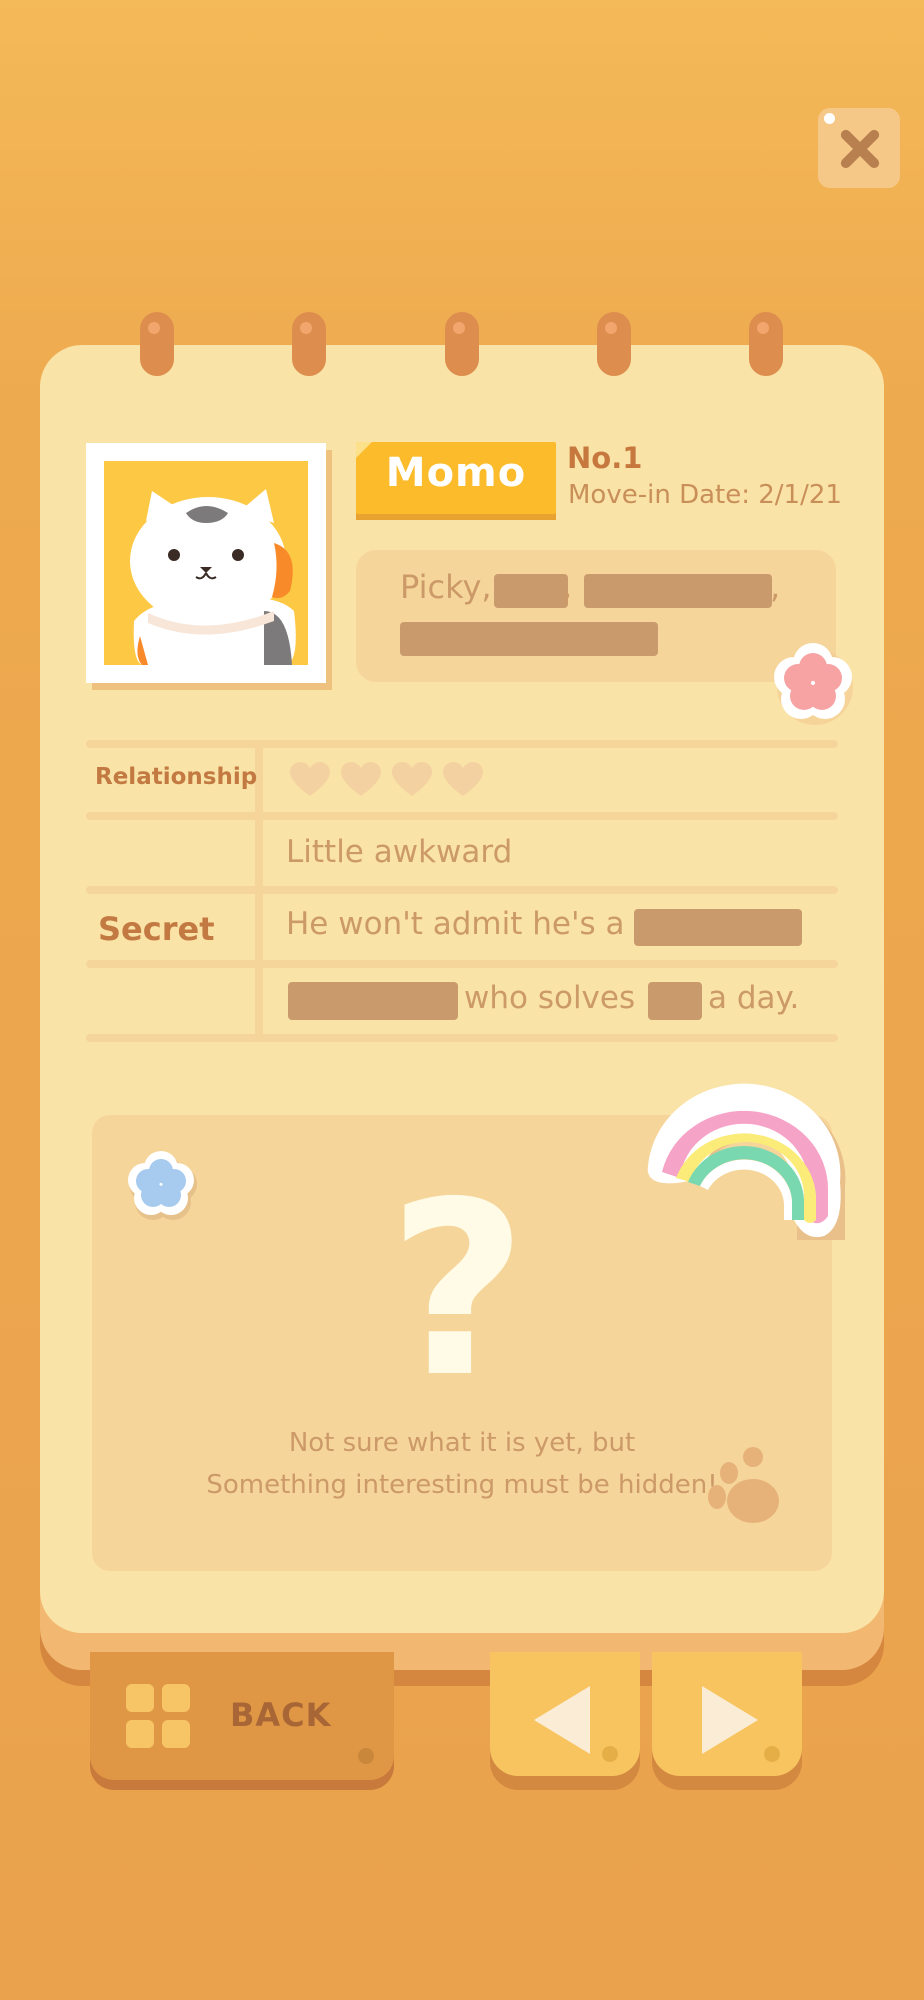  What do you see at coordinates (743, 1485) in the screenshot?
I see `paw-print-icon` at bounding box center [743, 1485].